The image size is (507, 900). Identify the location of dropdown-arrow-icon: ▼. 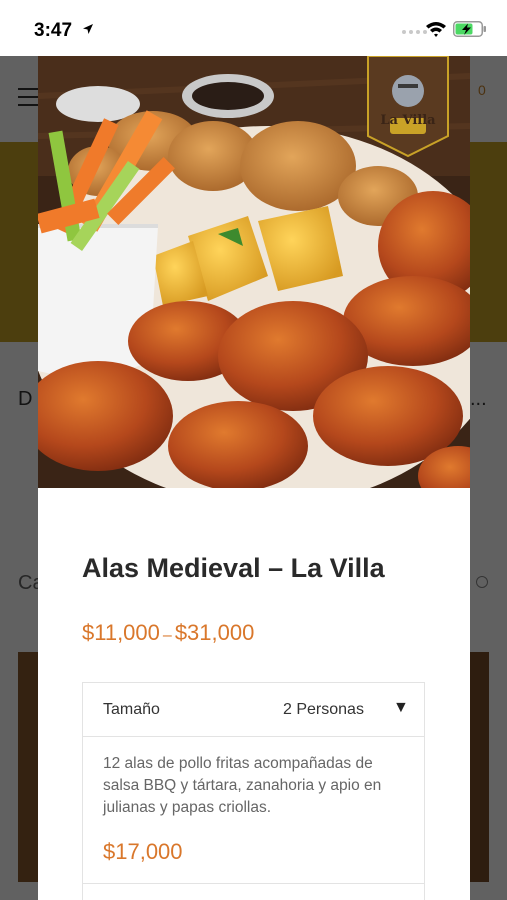
(401, 708).